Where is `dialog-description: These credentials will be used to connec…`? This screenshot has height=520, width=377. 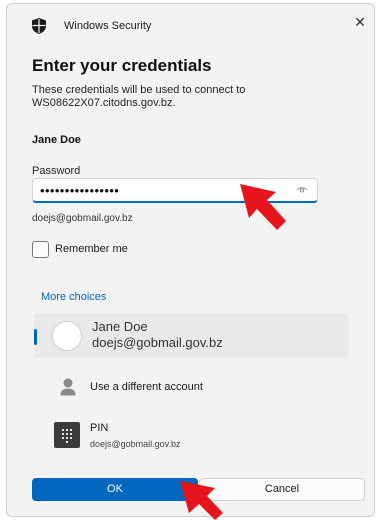
dialog-description: These credentials will be used to connec… is located at coordinates (192, 97).